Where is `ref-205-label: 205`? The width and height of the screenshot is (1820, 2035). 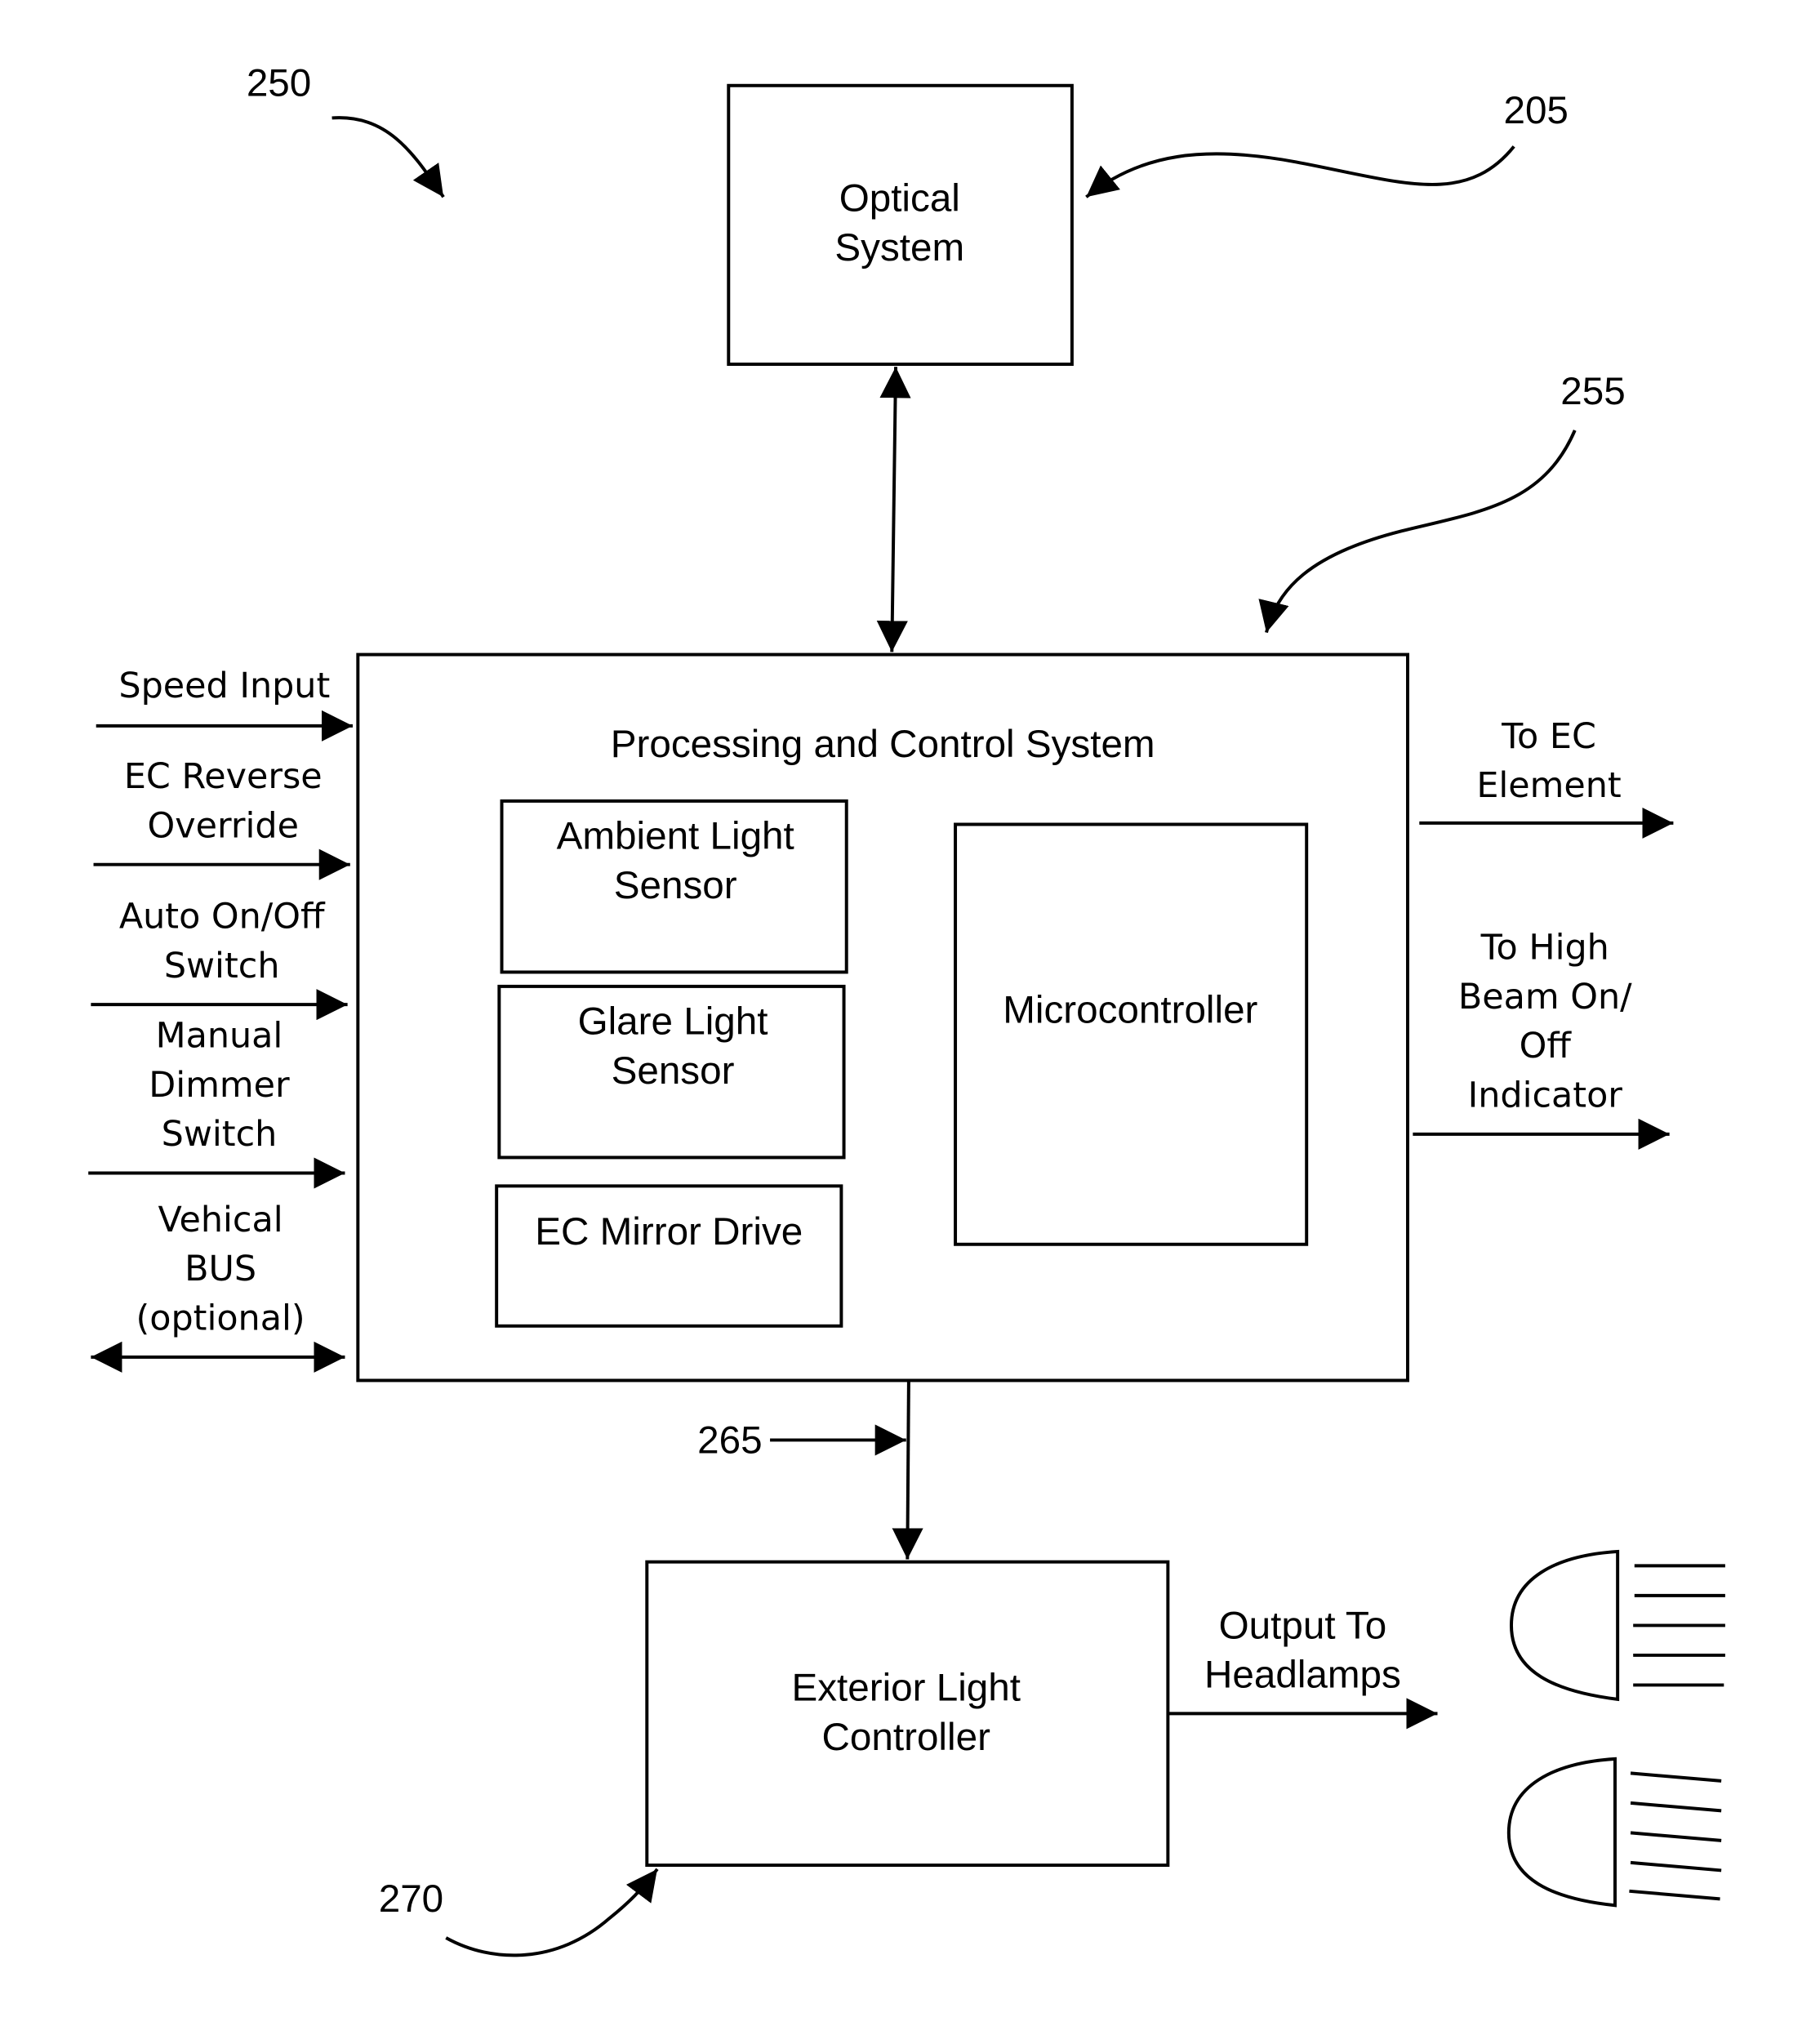 ref-205-label: 205 is located at coordinates (1536, 110).